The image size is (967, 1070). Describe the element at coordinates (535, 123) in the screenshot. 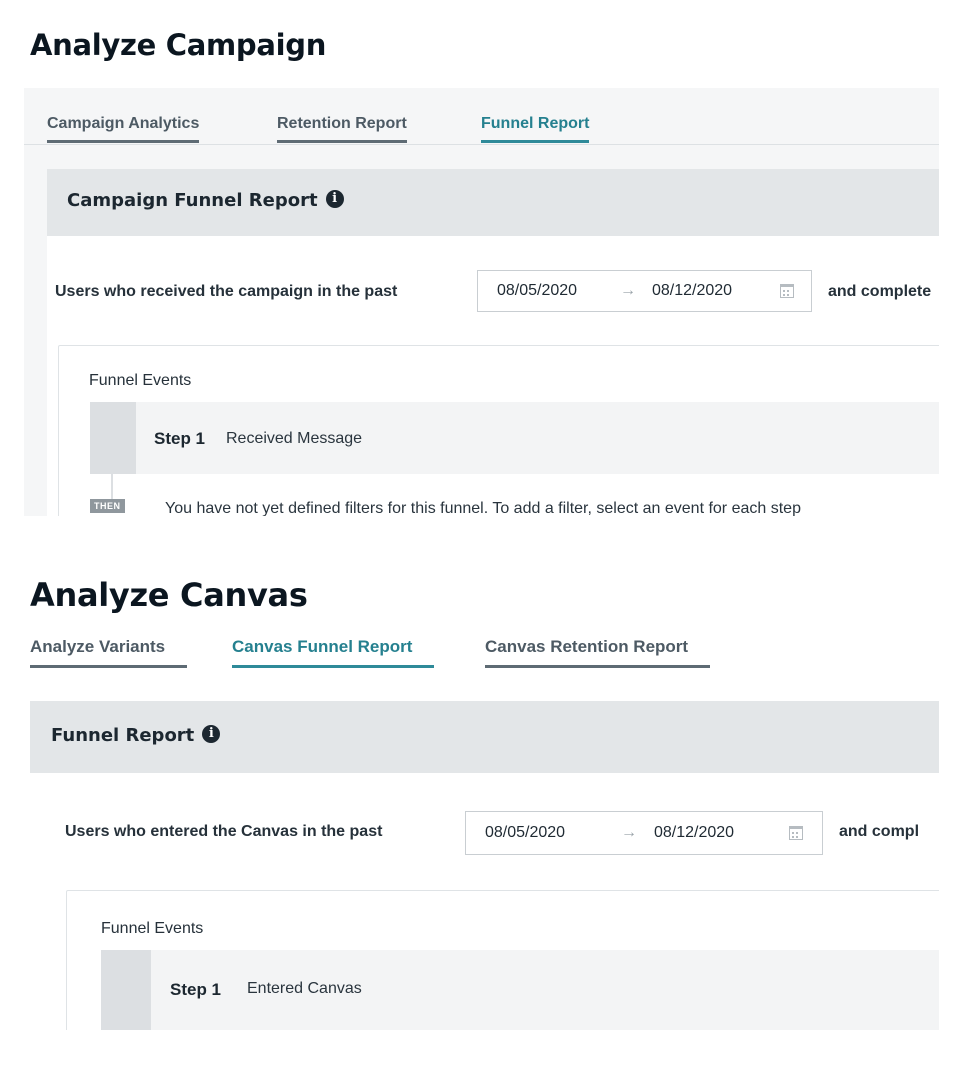

I see `tab-label: Funnel Report` at that location.